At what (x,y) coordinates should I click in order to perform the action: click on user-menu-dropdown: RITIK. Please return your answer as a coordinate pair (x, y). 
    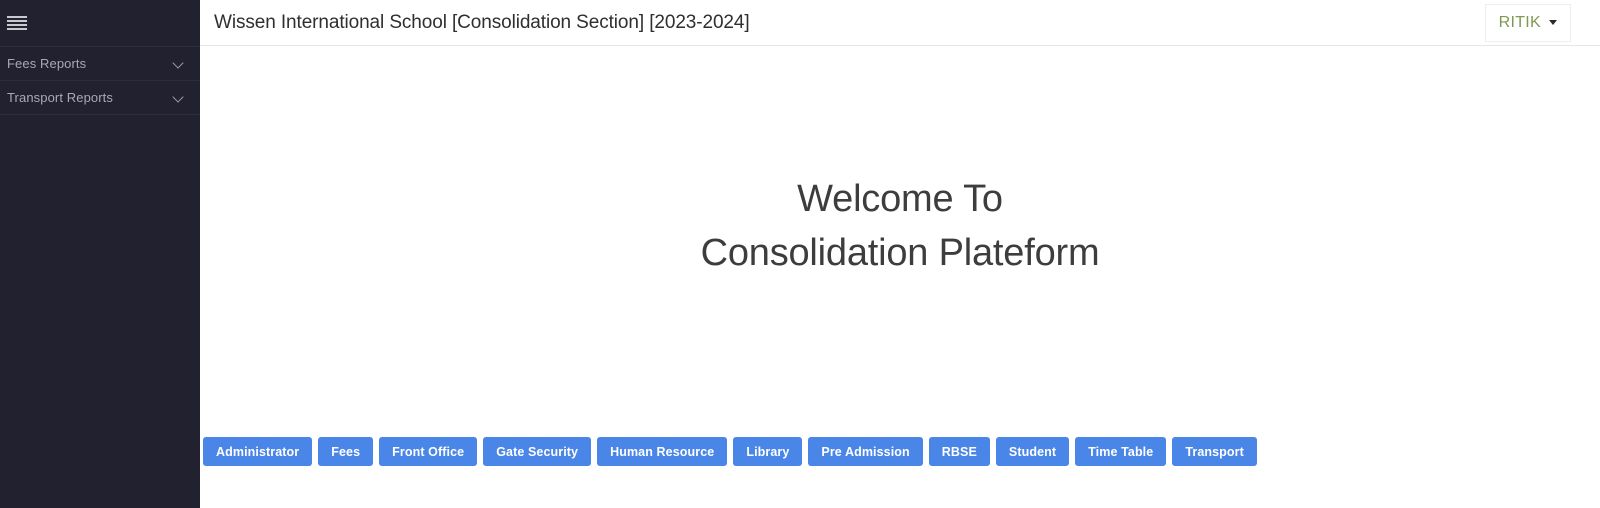
    Looking at the image, I should click on (1527, 22).